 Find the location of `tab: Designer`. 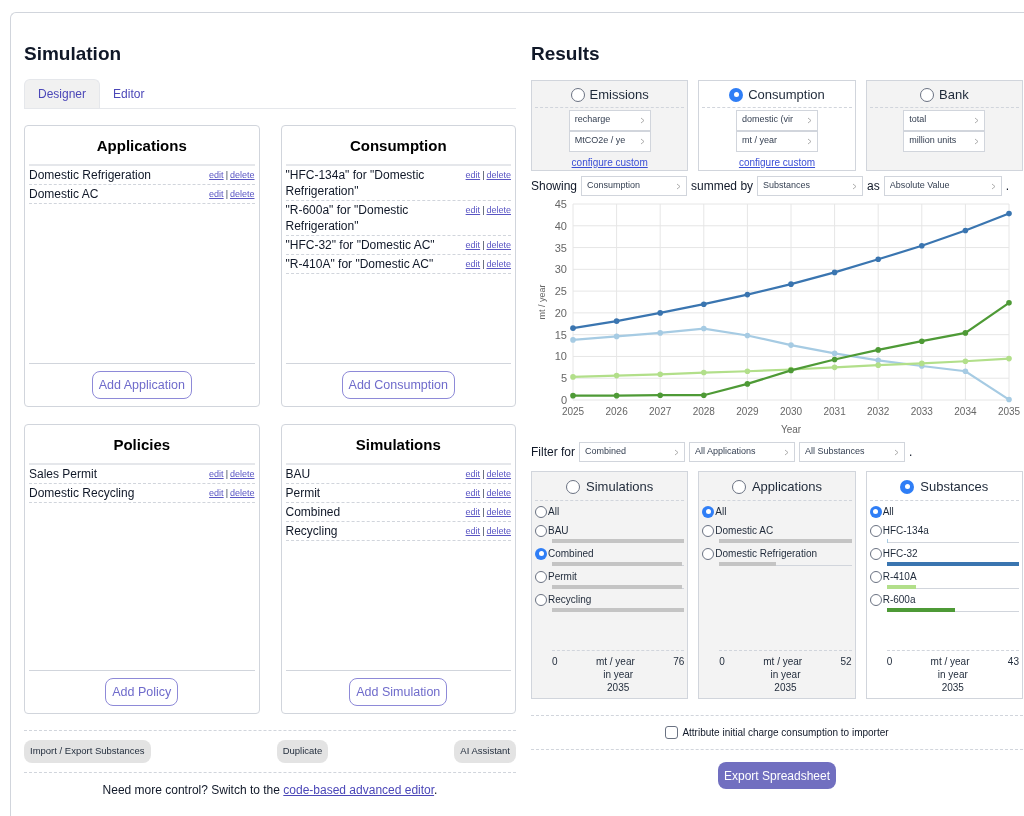

tab: Designer is located at coordinates (62, 93).